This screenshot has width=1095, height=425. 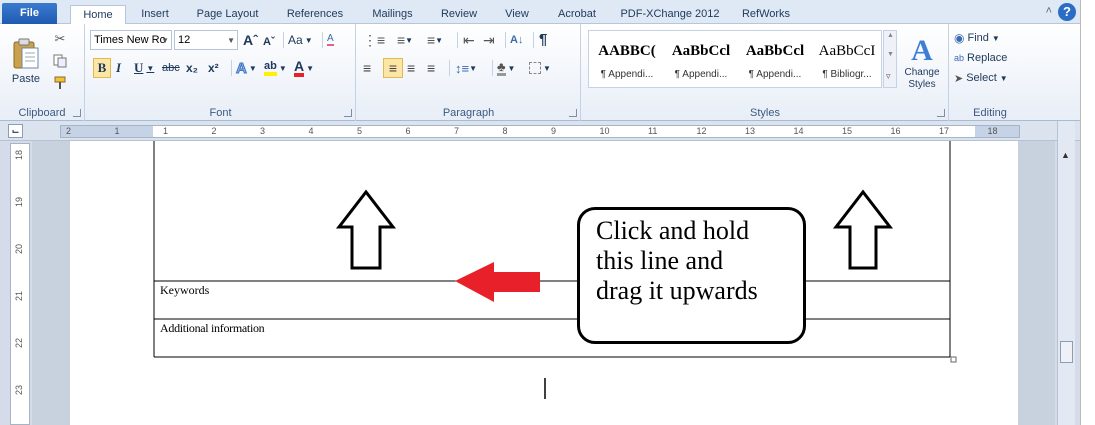 What do you see at coordinates (1087, 212) in the screenshot?
I see `right-edge-panel` at bounding box center [1087, 212].